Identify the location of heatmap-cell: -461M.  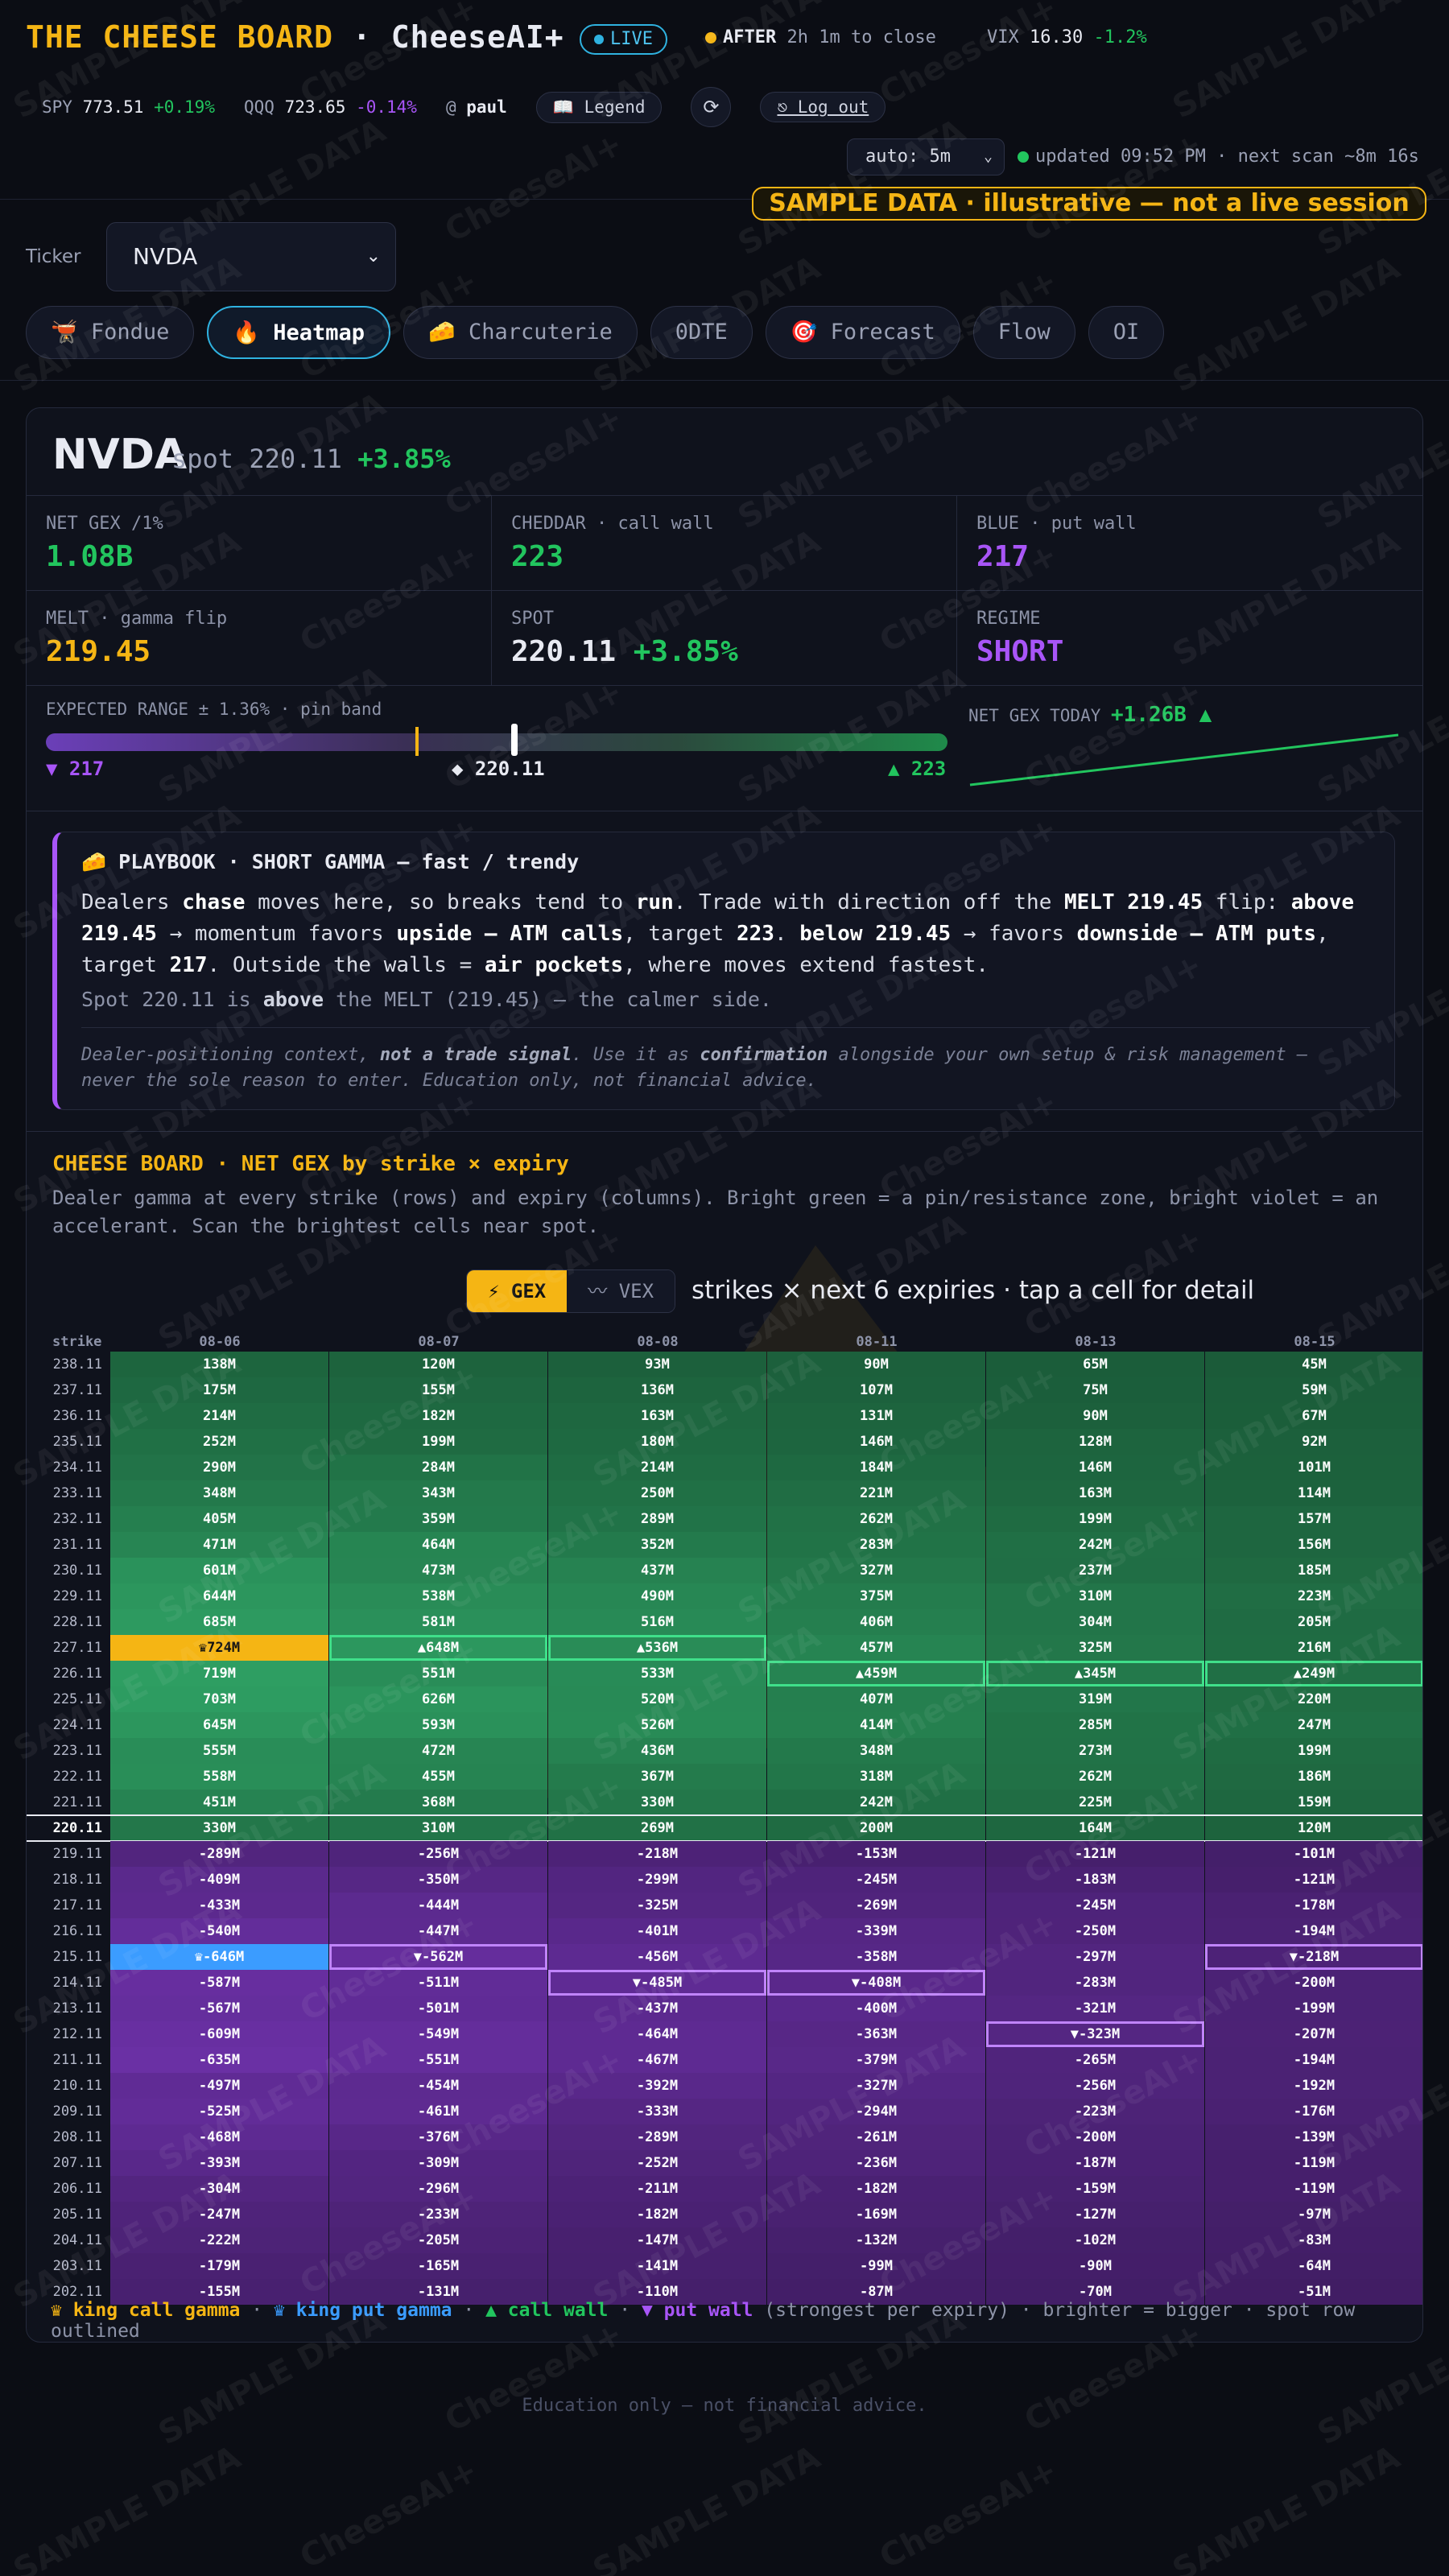
(438, 2111).